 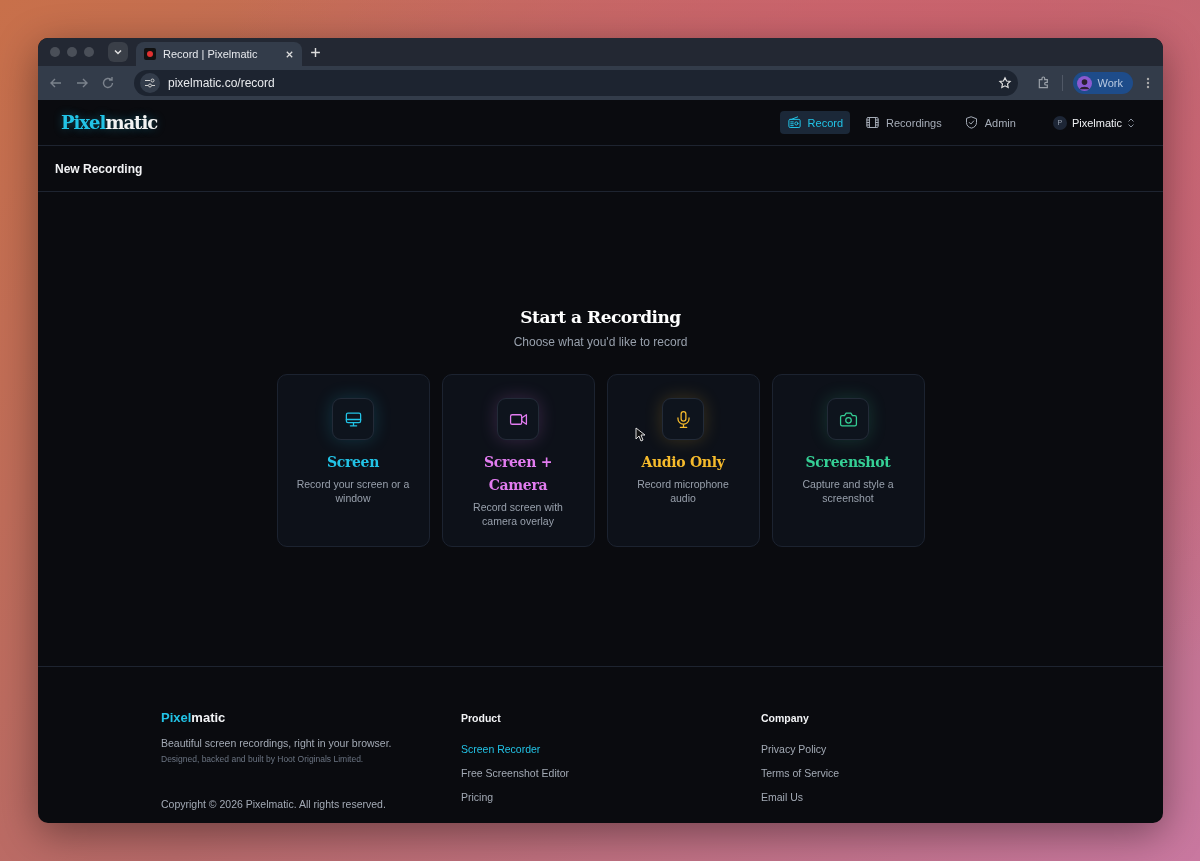 I want to click on recording-option-card: Screen + Camera Record screen with camera overlay, so click(x=518, y=460).